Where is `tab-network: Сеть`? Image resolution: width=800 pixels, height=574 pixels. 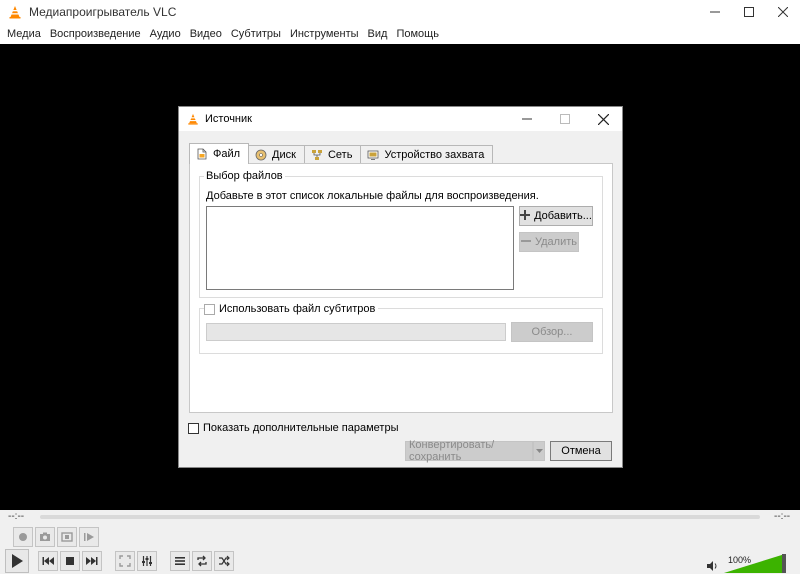
tab-network: Сеть is located at coordinates (332, 154).